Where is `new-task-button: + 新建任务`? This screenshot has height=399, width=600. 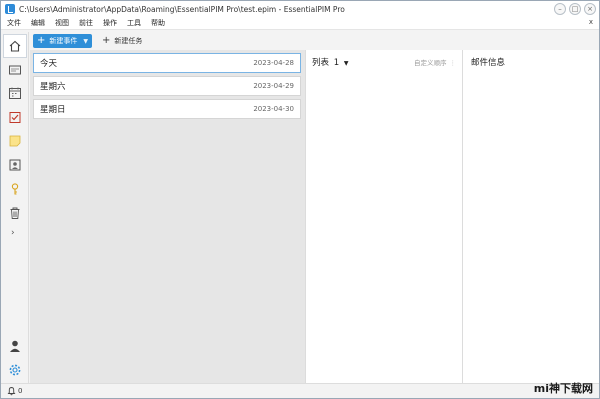
new-task-button: + 新建任务 is located at coordinates (122, 41).